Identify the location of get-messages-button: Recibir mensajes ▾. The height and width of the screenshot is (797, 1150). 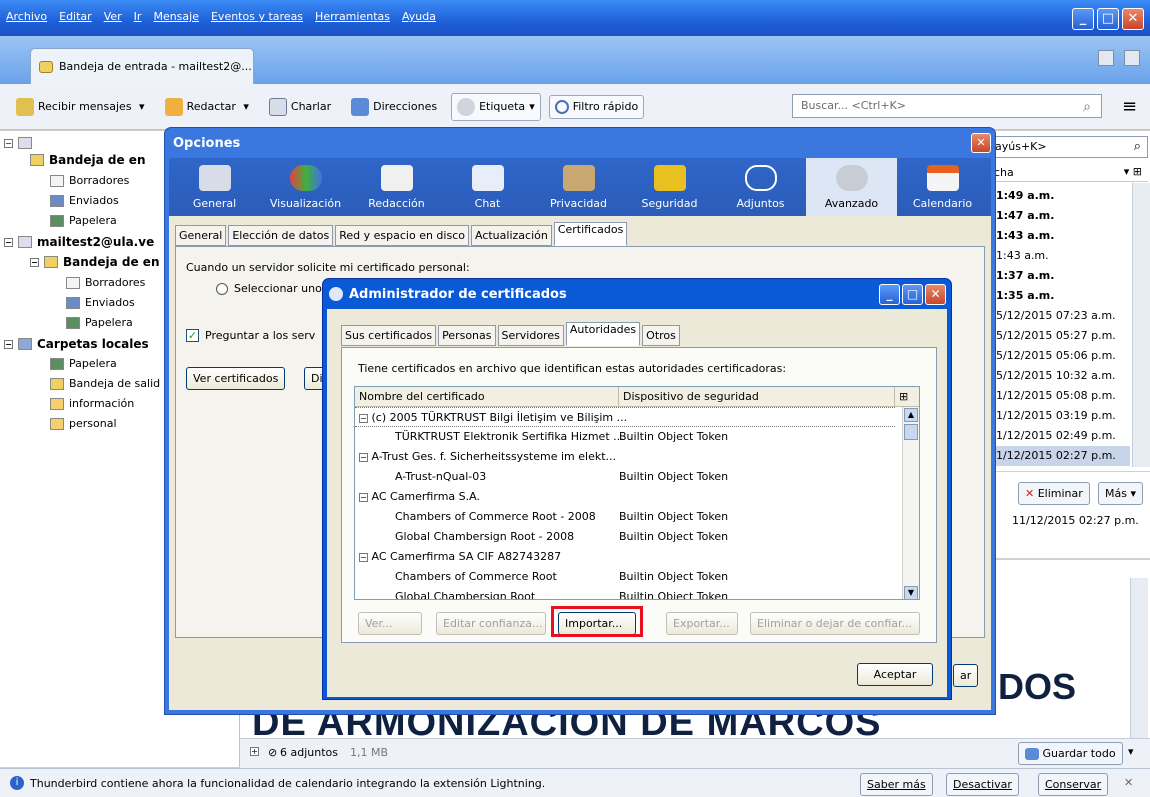
(80, 107).